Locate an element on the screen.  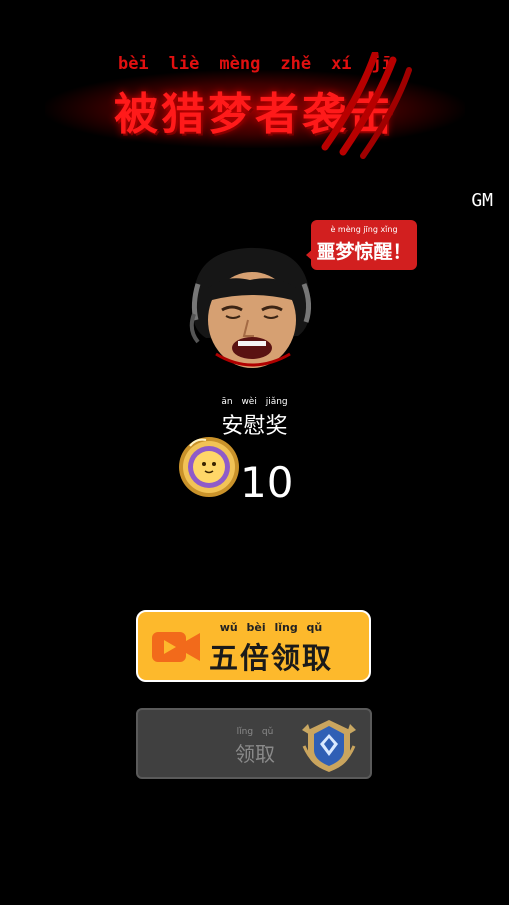
speech-bubble-pinyin: è mèng jīng xǐng is located at coordinates (364, 229).